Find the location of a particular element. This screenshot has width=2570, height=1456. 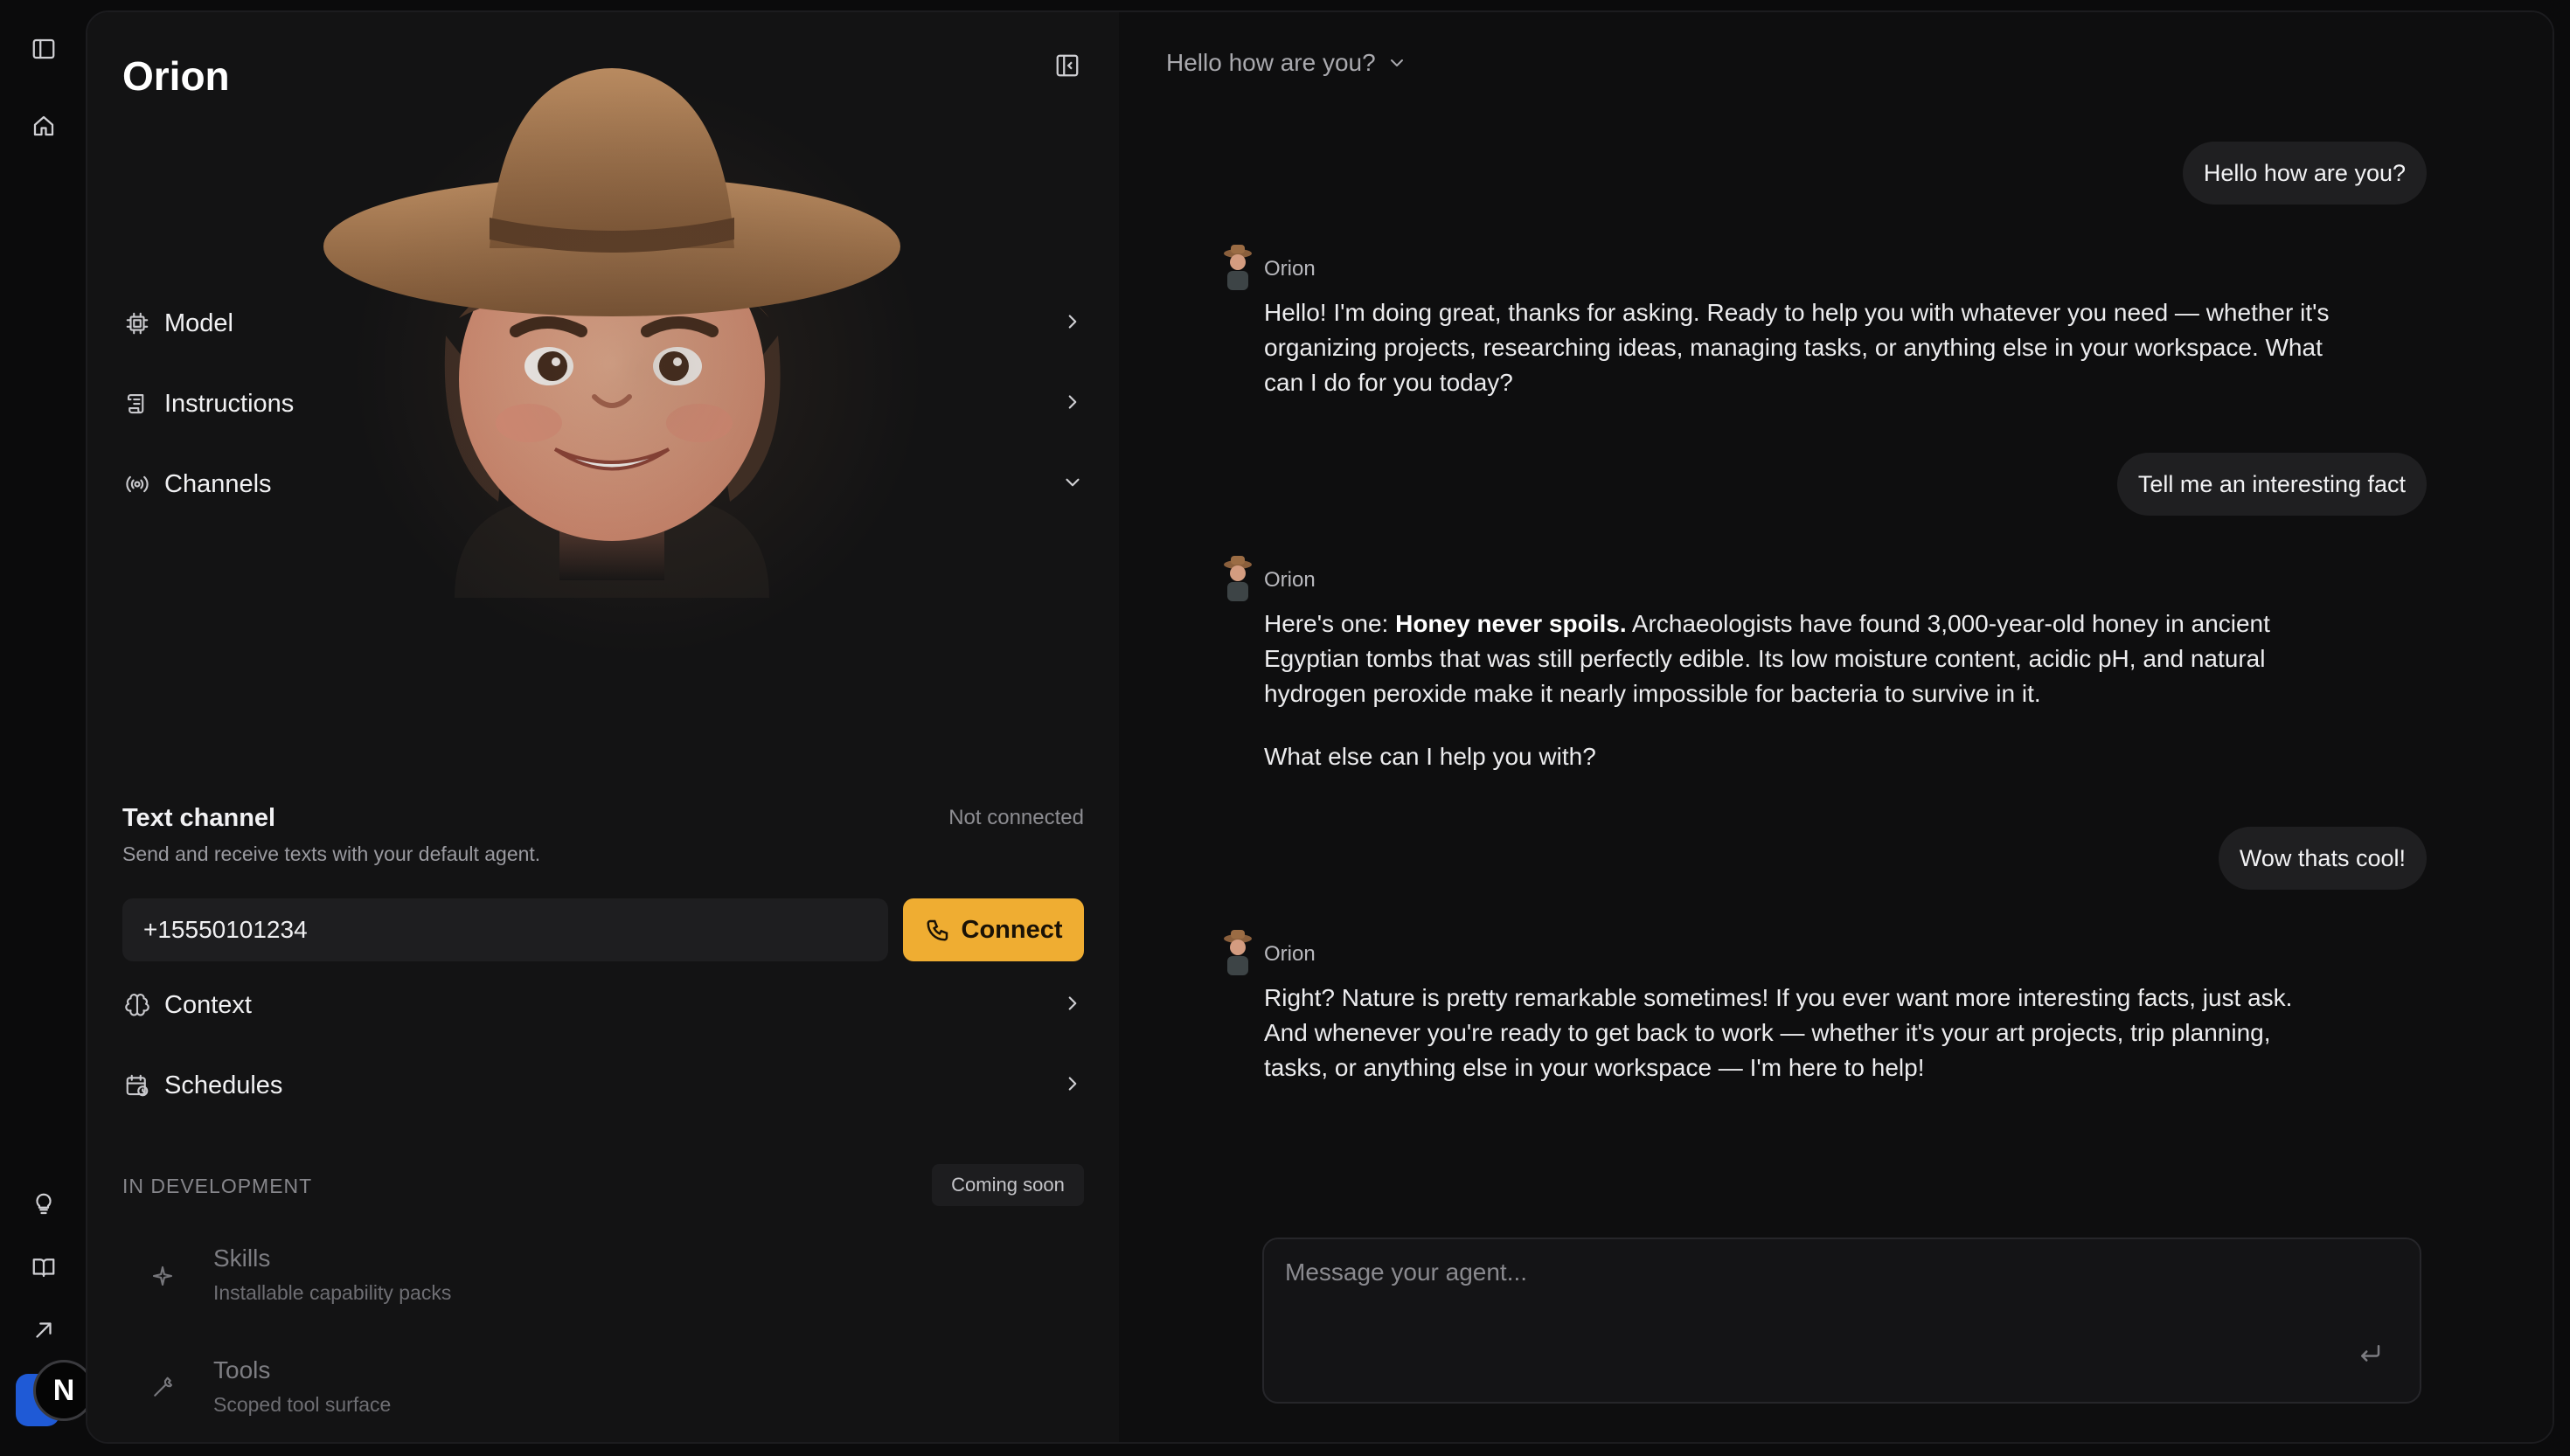

agent-avatar is located at coordinates (629, 353).